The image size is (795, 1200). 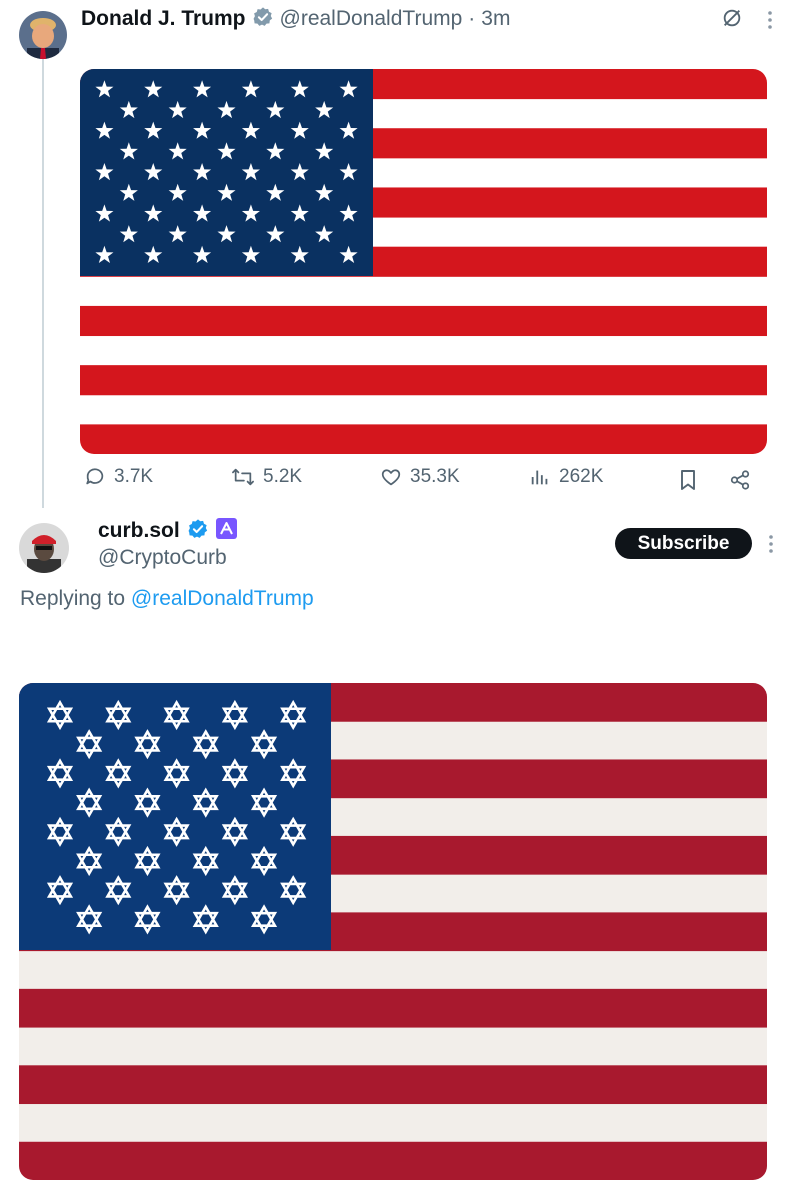 I want to click on like-icon, so click(x=391, y=477).